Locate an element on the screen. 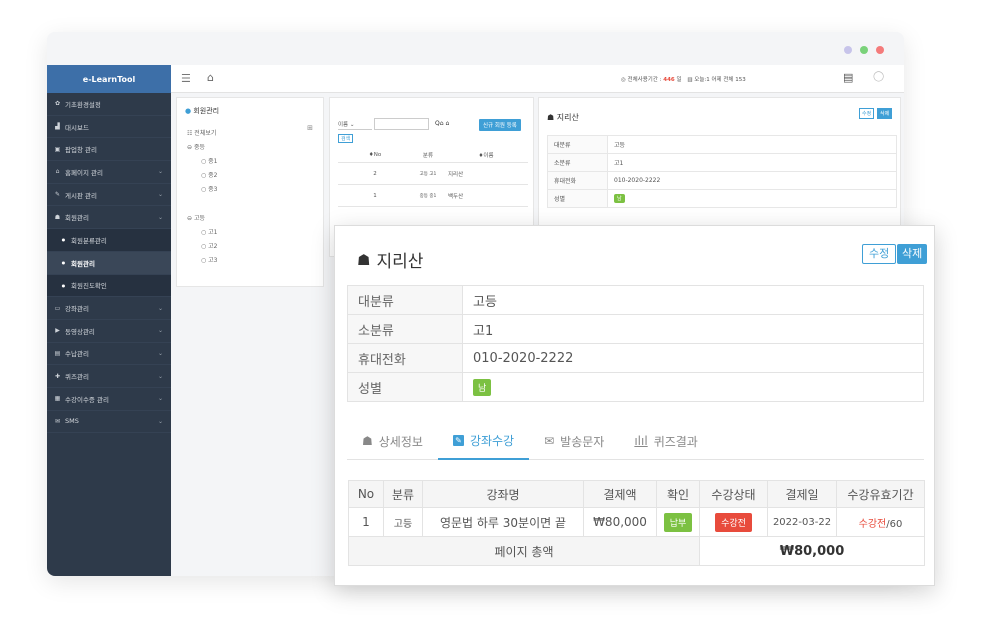  detail-edit-button: 수정 is located at coordinates (867, 113).